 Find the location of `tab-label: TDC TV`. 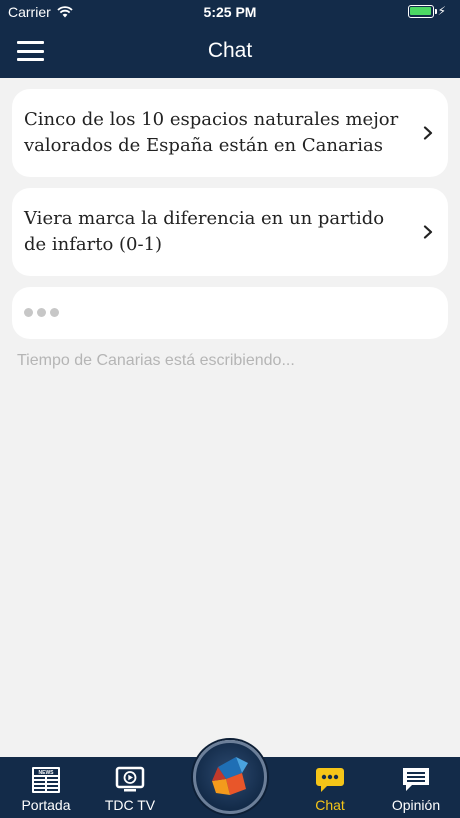

tab-label: TDC TV is located at coordinates (130, 805).